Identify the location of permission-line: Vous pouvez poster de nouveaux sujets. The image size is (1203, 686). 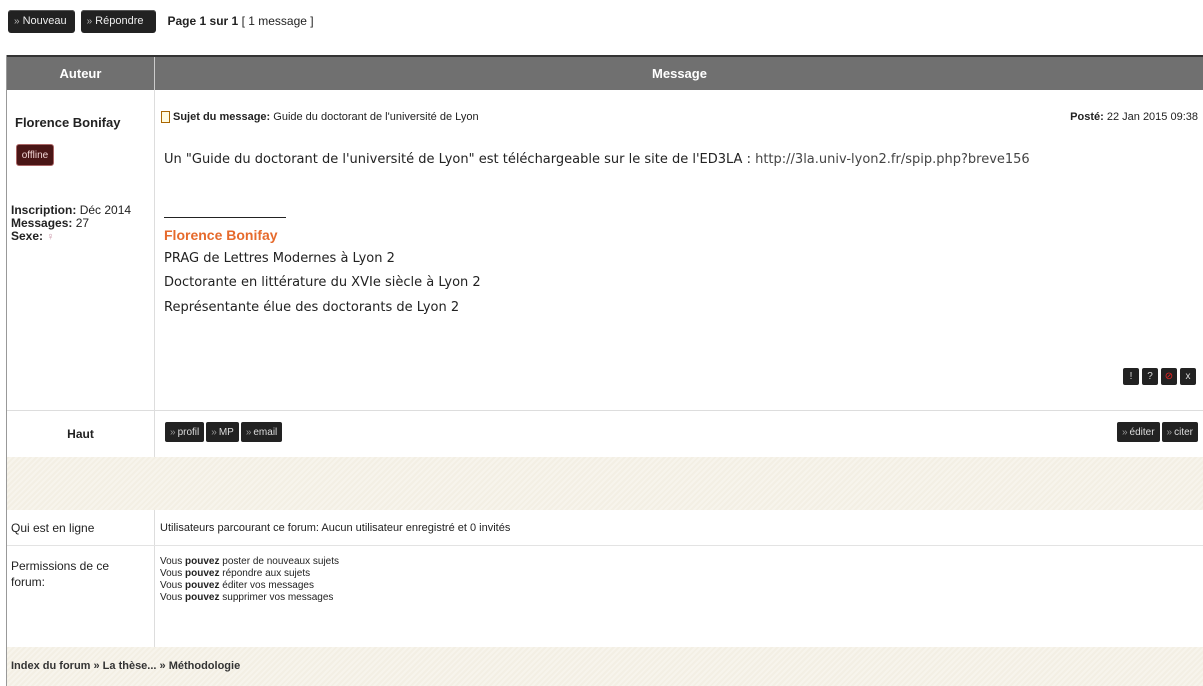
(250, 561).